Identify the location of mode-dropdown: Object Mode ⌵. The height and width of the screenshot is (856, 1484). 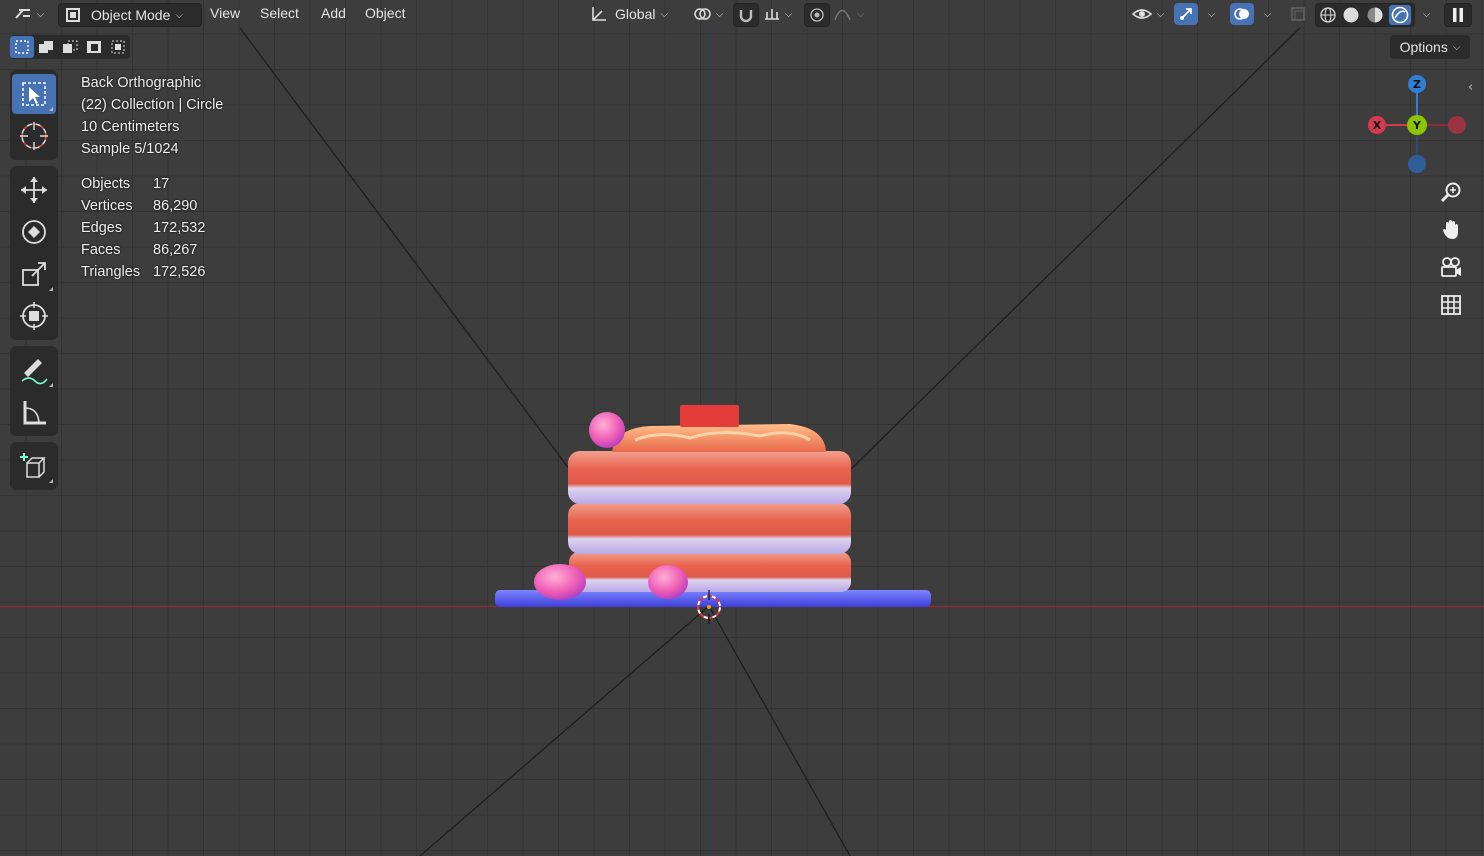
(130, 15).